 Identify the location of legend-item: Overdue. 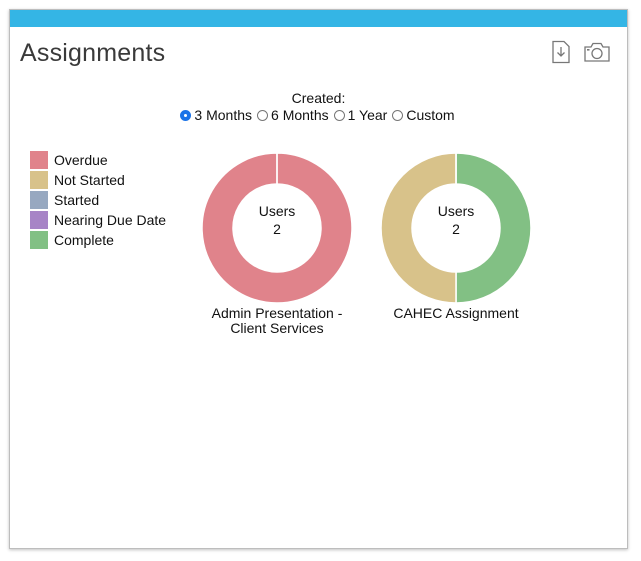
(98, 160).